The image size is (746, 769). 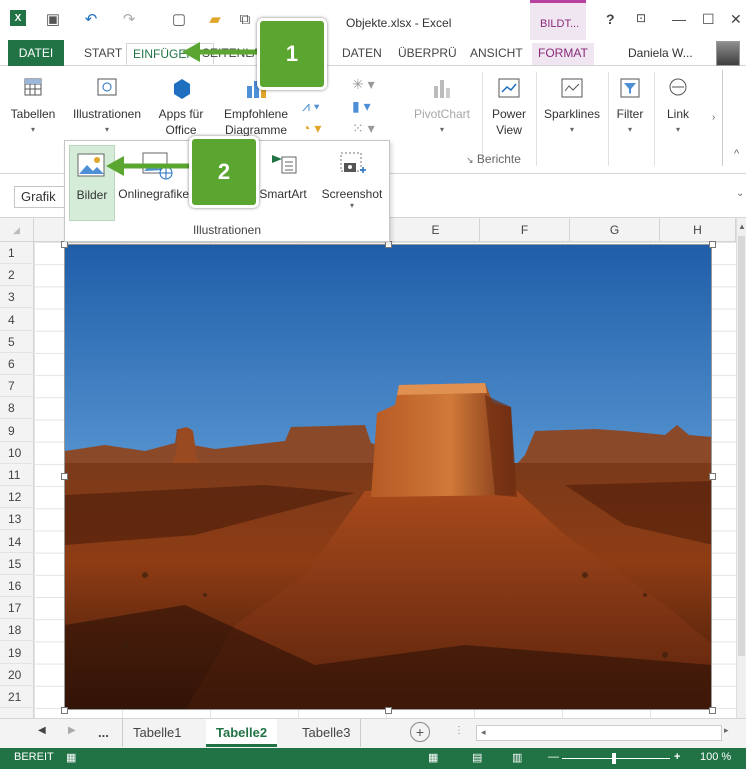 What do you see at coordinates (311, 106) in the screenshot?
I see `line-chart-icon: ⩘ ▾` at bounding box center [311, 106].